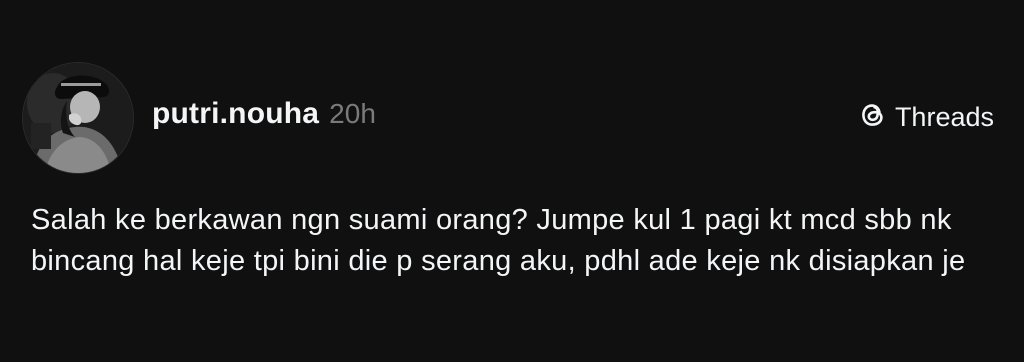 This screenshot has height=362, width=1024. I want to click on threads-brand-label: Threads, so click(944, 117).